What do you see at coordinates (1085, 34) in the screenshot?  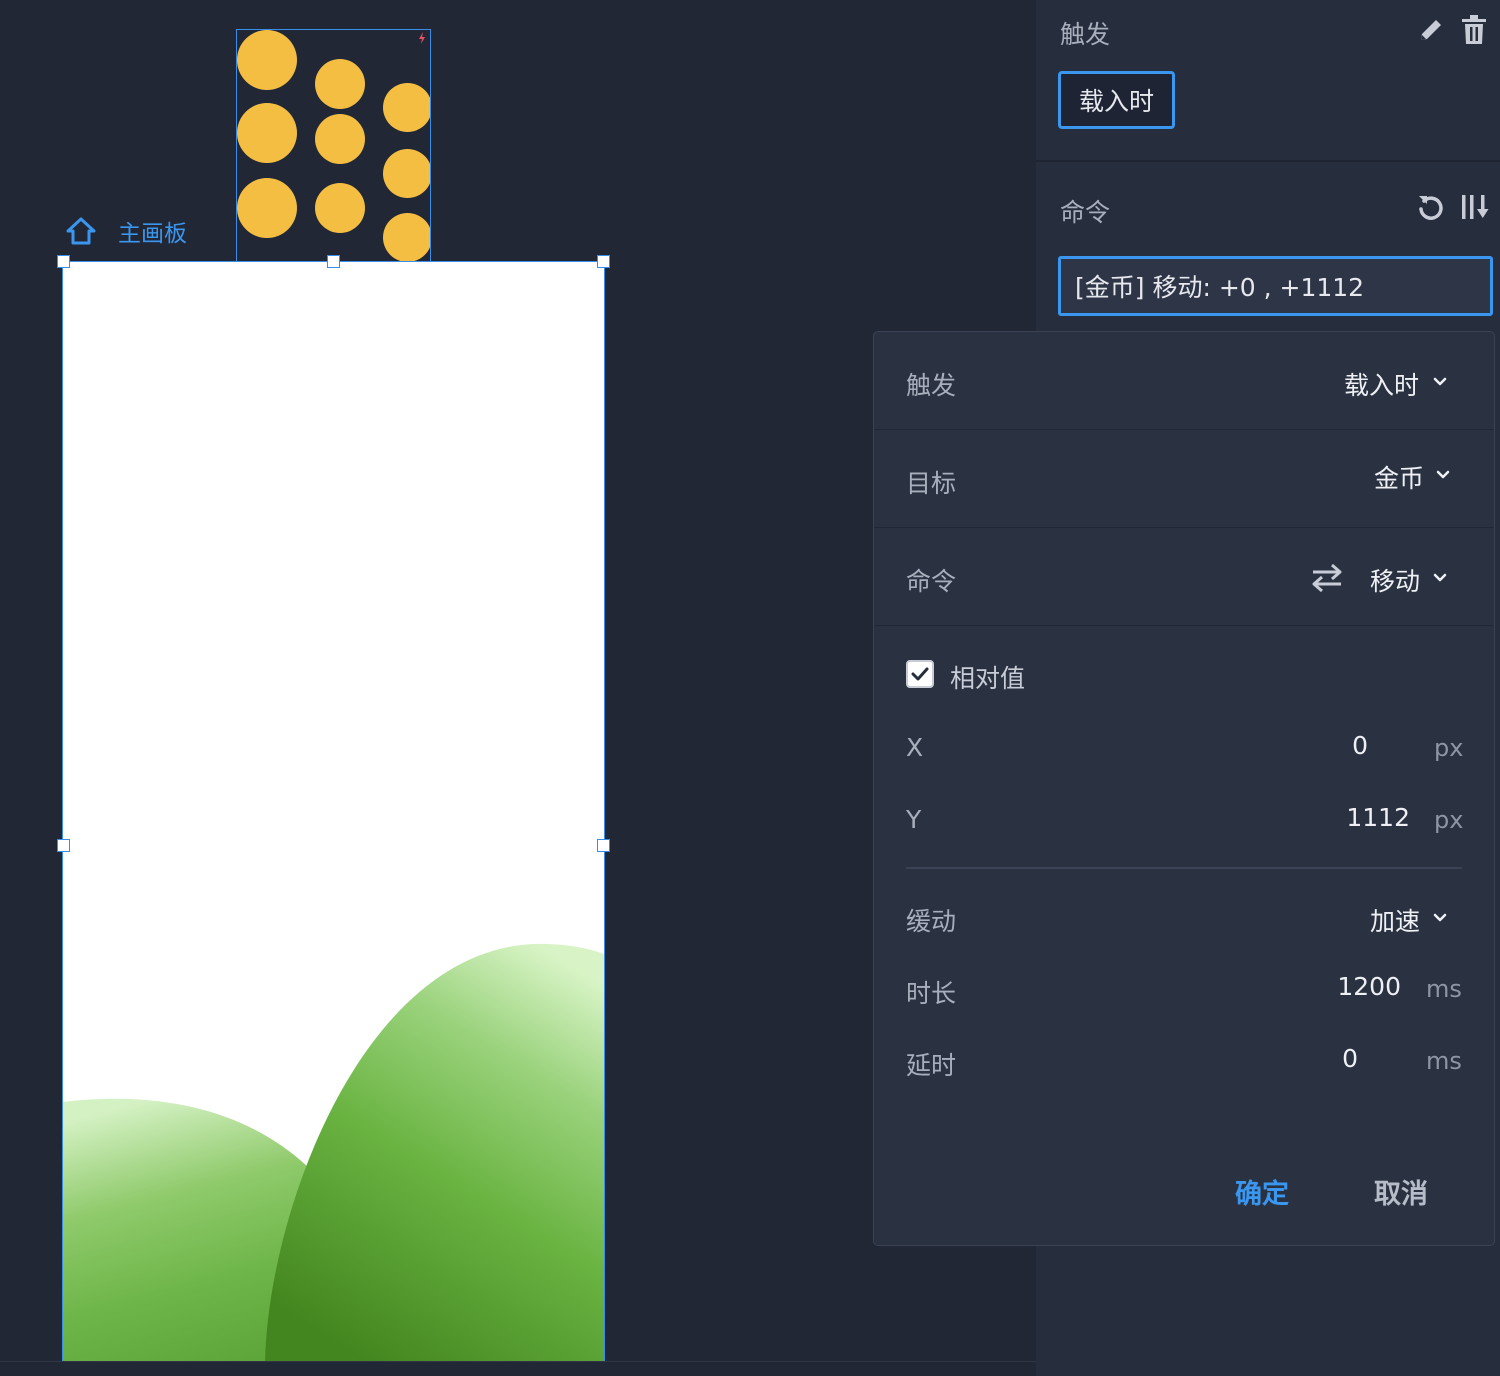 I see `trigger-section-title: 触发` at bounding box center [1085, 34].